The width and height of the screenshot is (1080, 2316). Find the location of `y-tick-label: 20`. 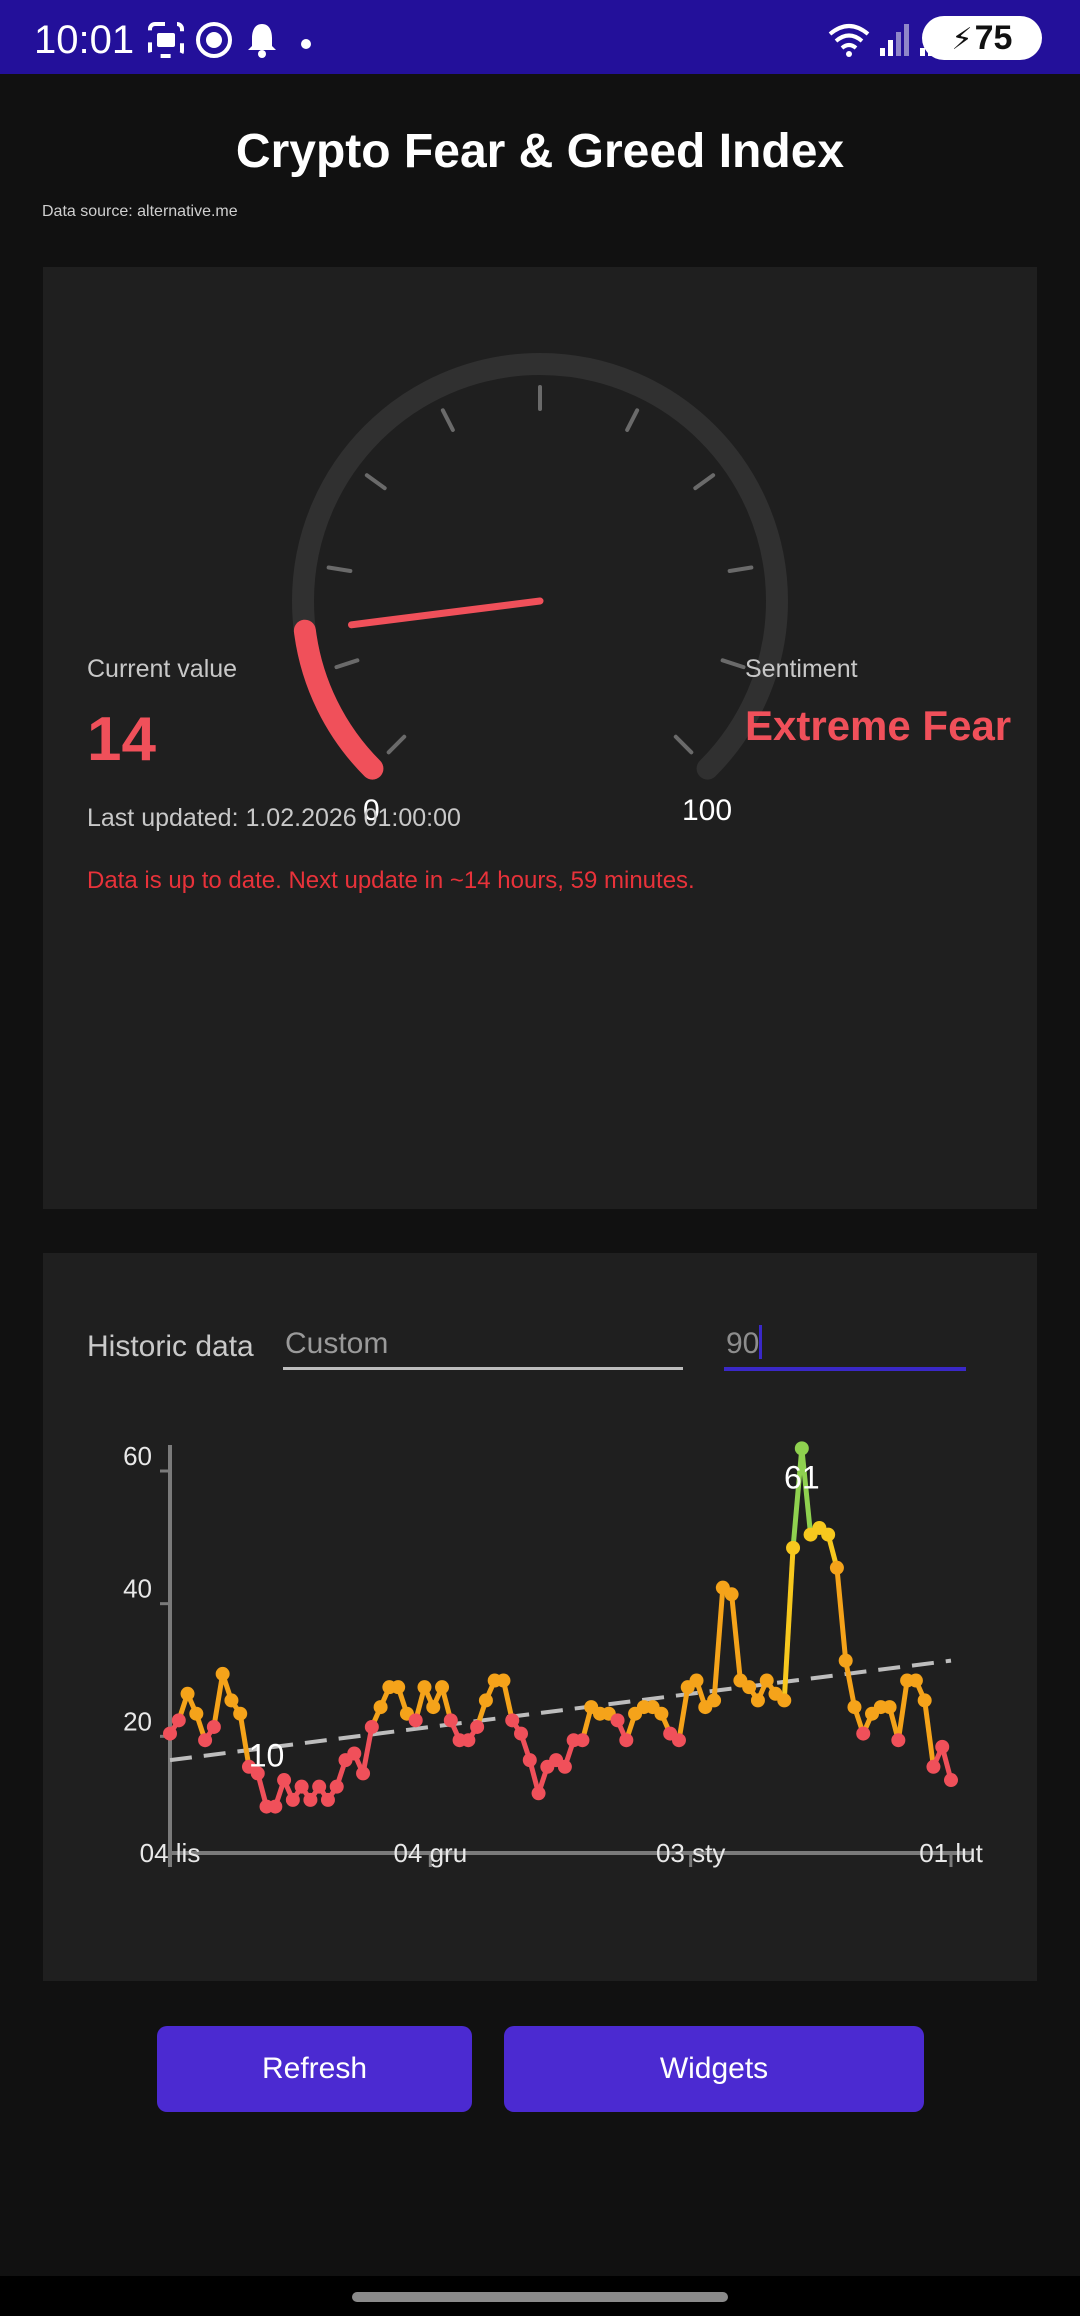

y-tick-label: 20 is located at coordinates (137, 1721).